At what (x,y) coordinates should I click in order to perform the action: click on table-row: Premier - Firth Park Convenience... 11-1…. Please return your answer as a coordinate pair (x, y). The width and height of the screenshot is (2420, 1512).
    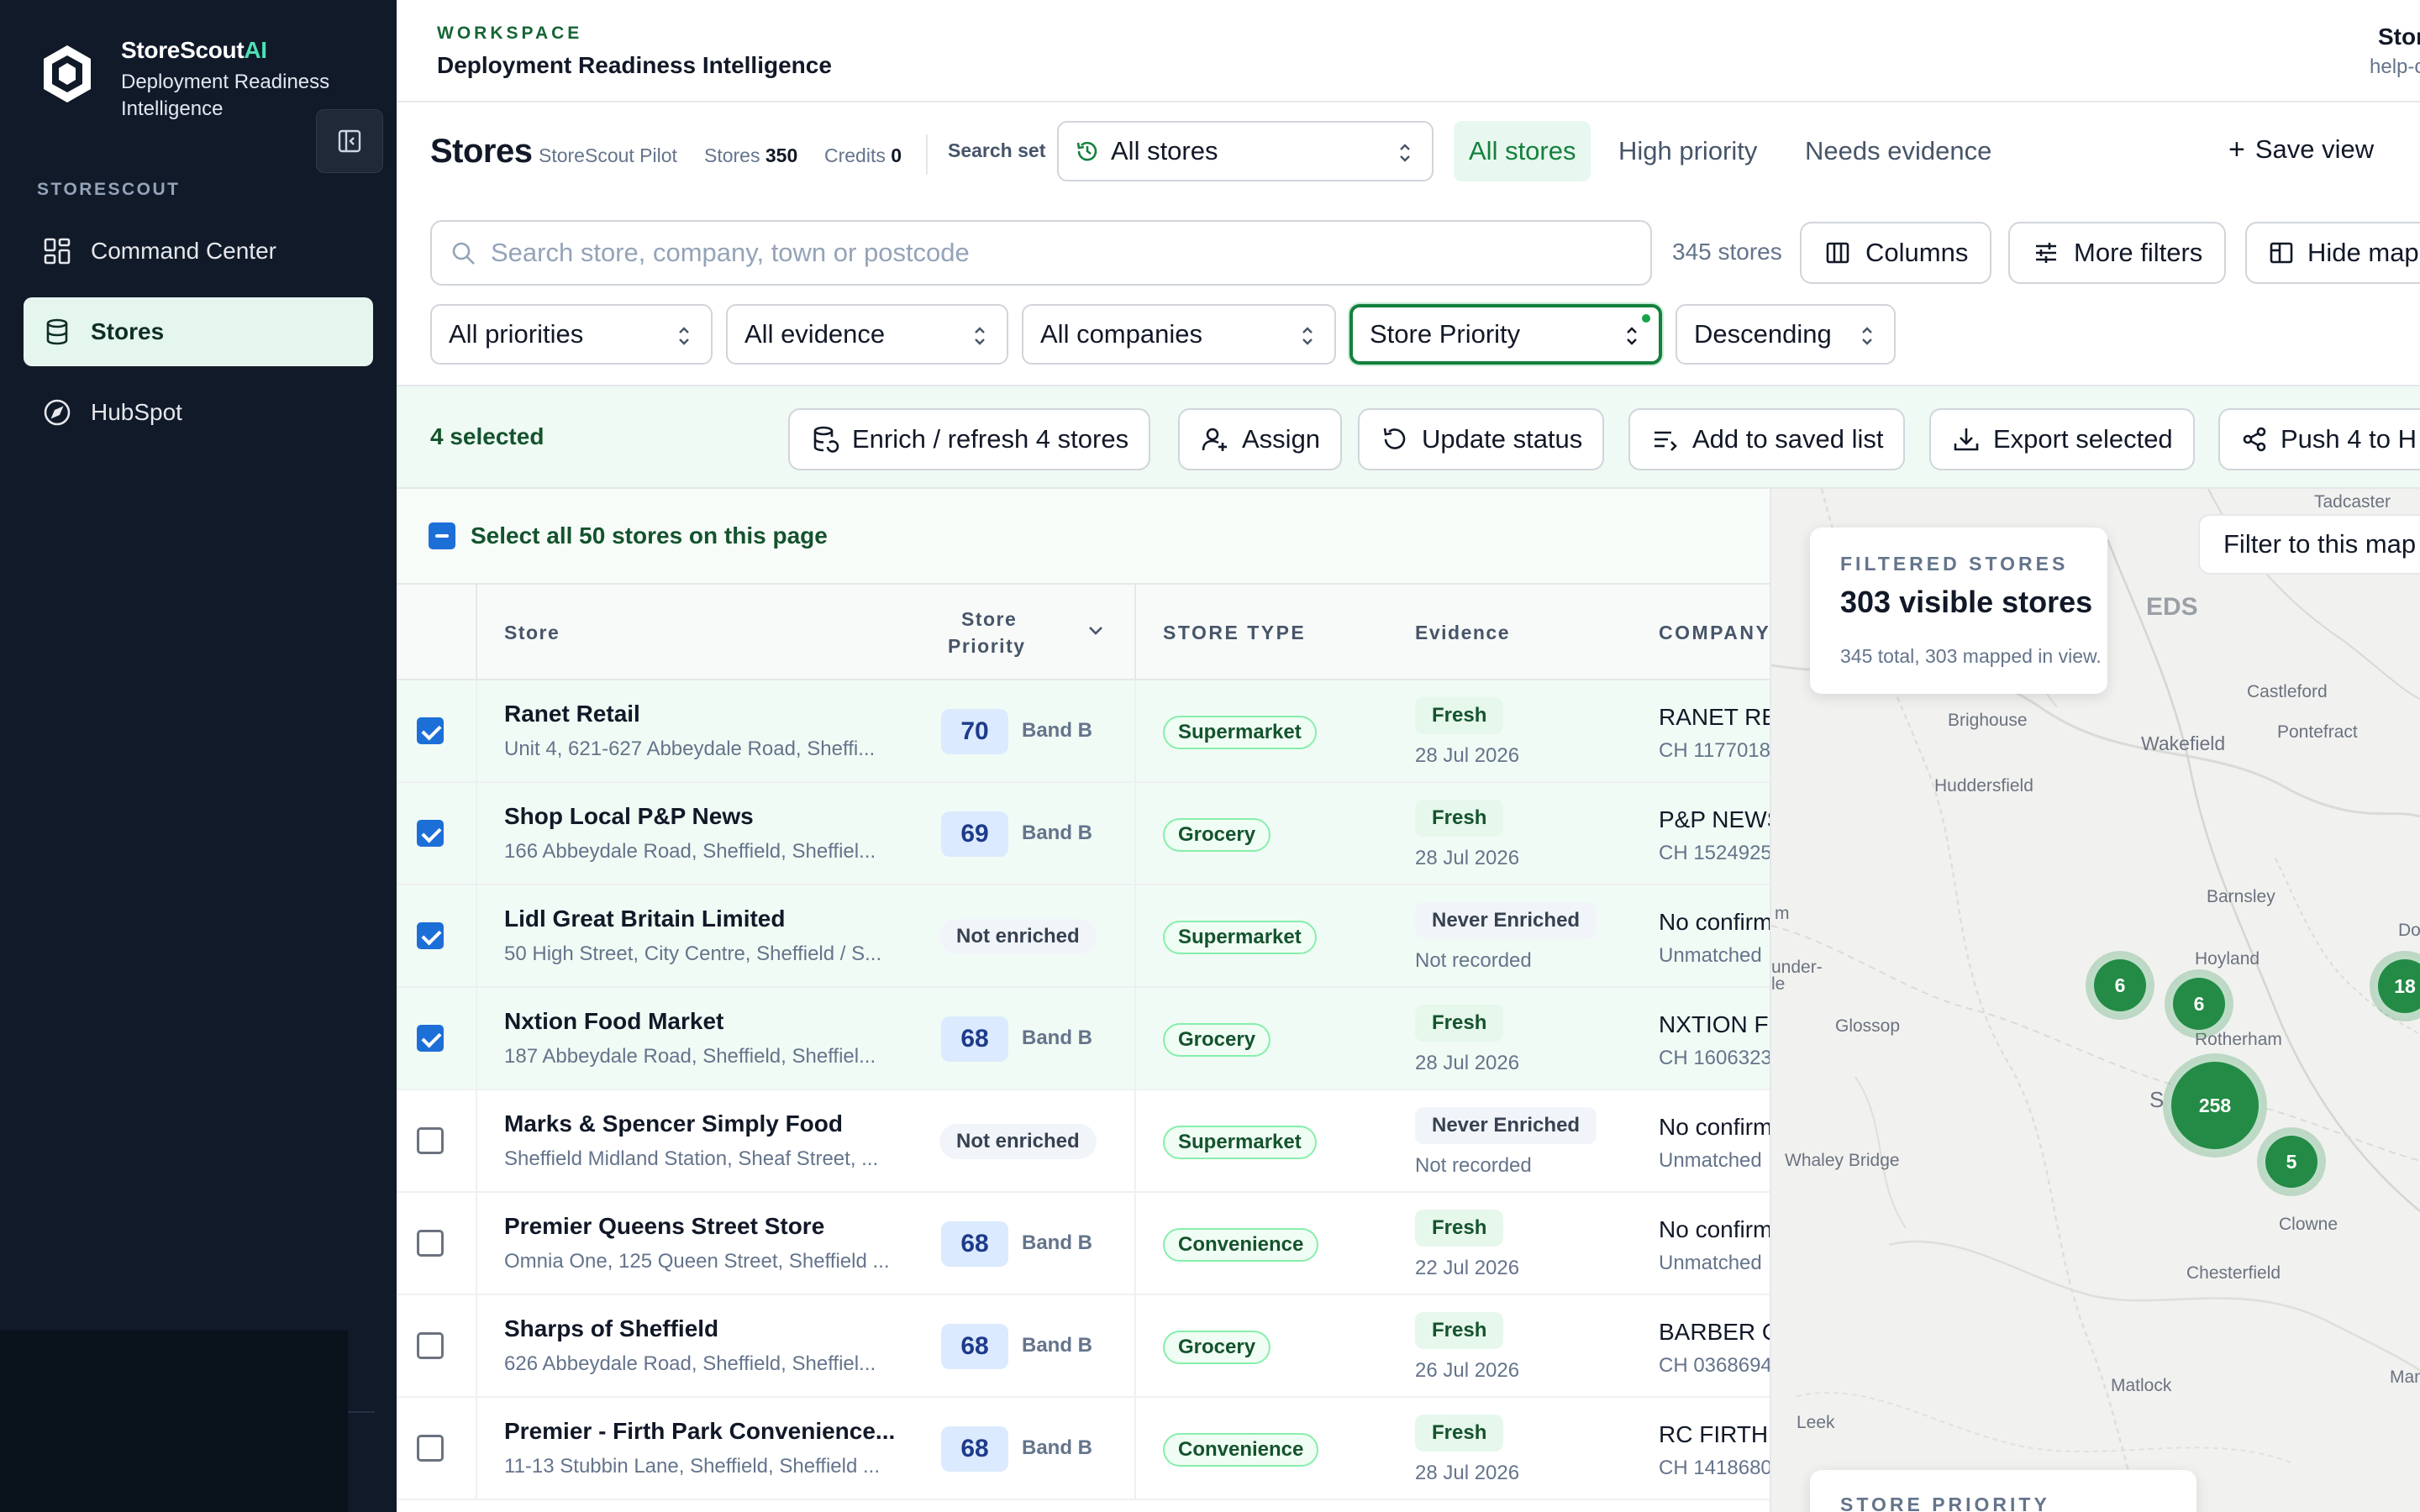
    Looking at the image, I should click on (1083, 1449).